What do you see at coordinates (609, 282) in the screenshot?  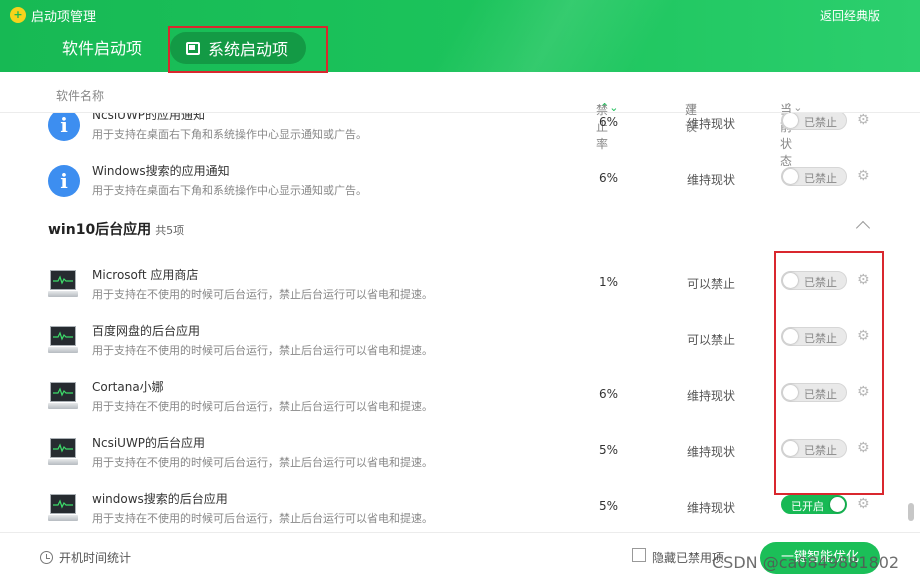 I see `item-rate: 1%` at bounding box center [609, 282].